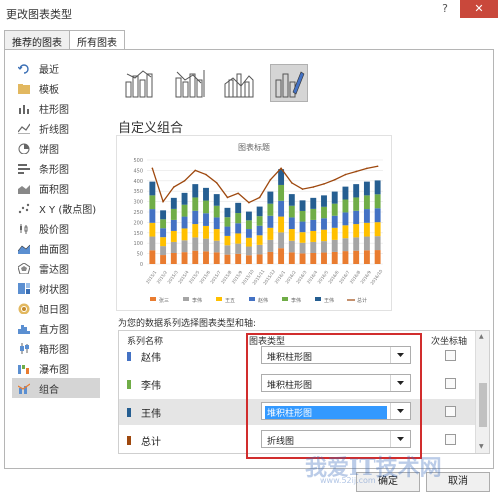 The image size is (500, 498). What do you see at coordinates (56, 368) in the screenshot?
I see `sidebar-item-waterfall-chart: 瀑布图` at bounding box center [56, 368].